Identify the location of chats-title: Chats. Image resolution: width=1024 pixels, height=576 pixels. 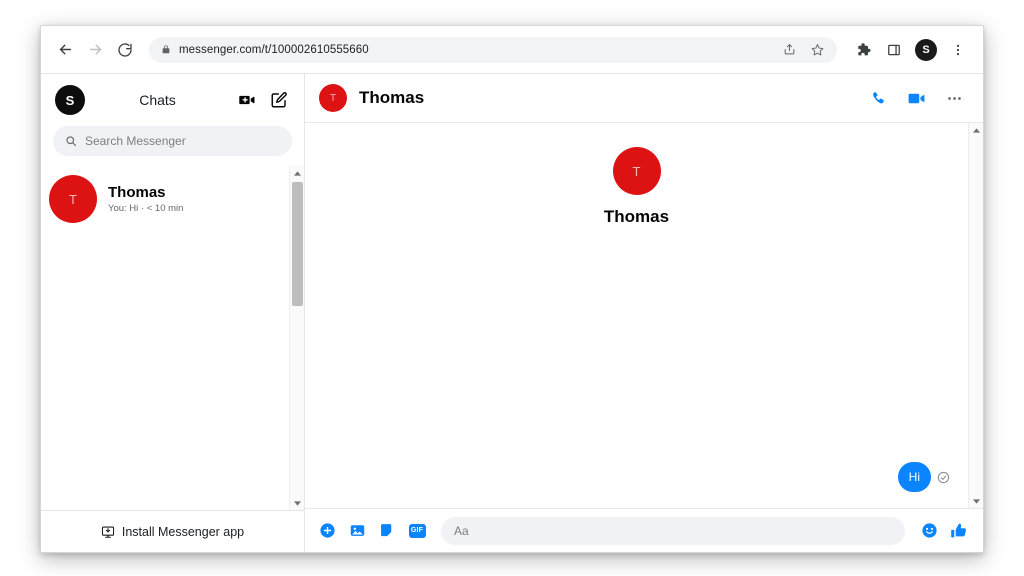
(157, 100).